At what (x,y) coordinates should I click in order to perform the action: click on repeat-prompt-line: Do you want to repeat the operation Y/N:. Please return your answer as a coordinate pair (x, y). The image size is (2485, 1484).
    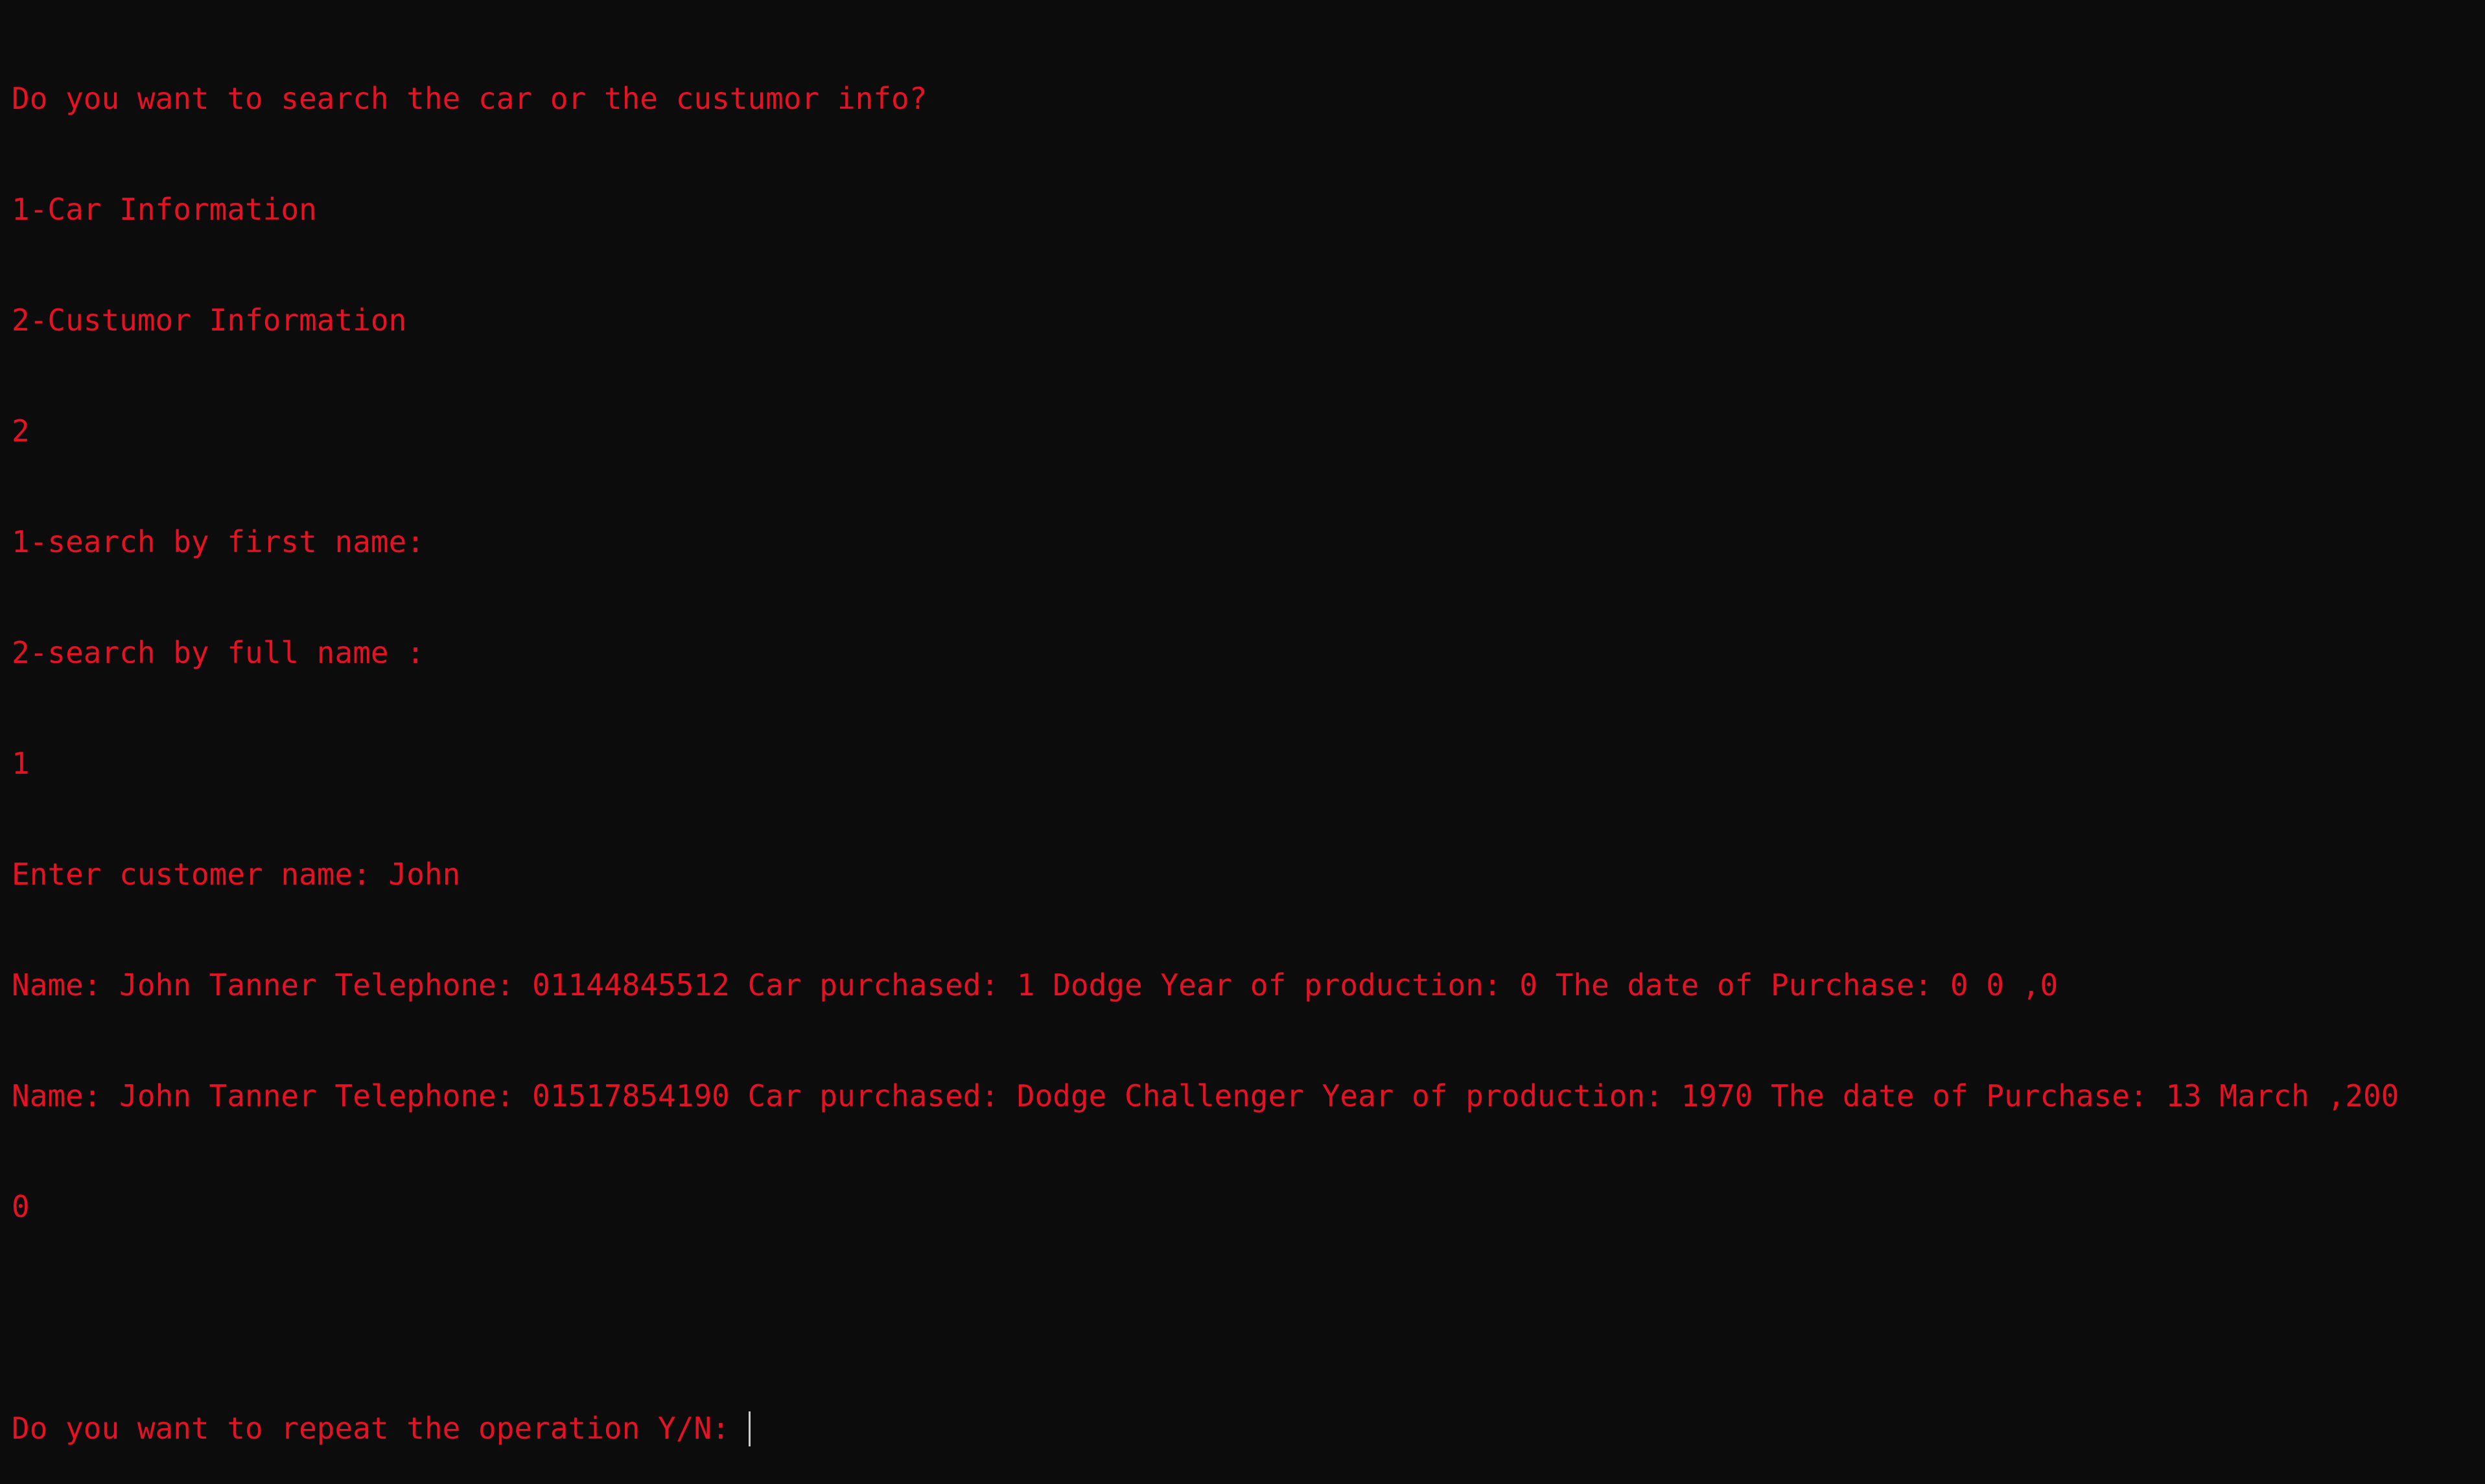
    Looking at the image, I should click on (1248, 1428).